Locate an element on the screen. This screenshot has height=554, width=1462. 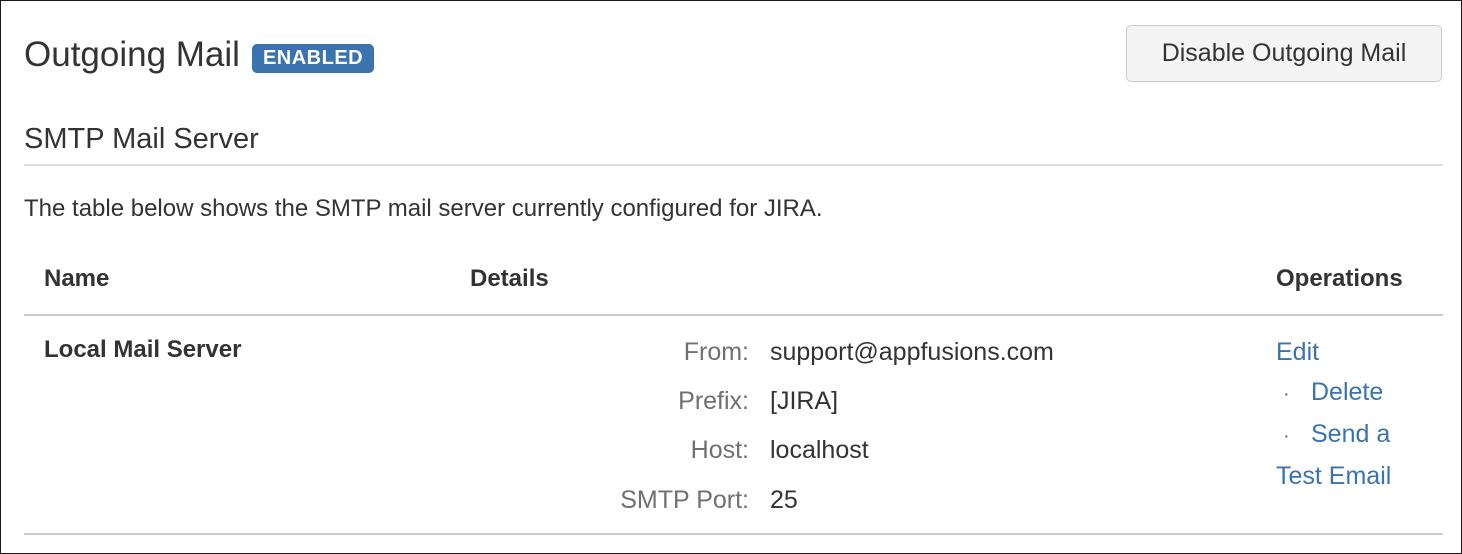
column-header-details: Details is located at coordinates (509, 278).